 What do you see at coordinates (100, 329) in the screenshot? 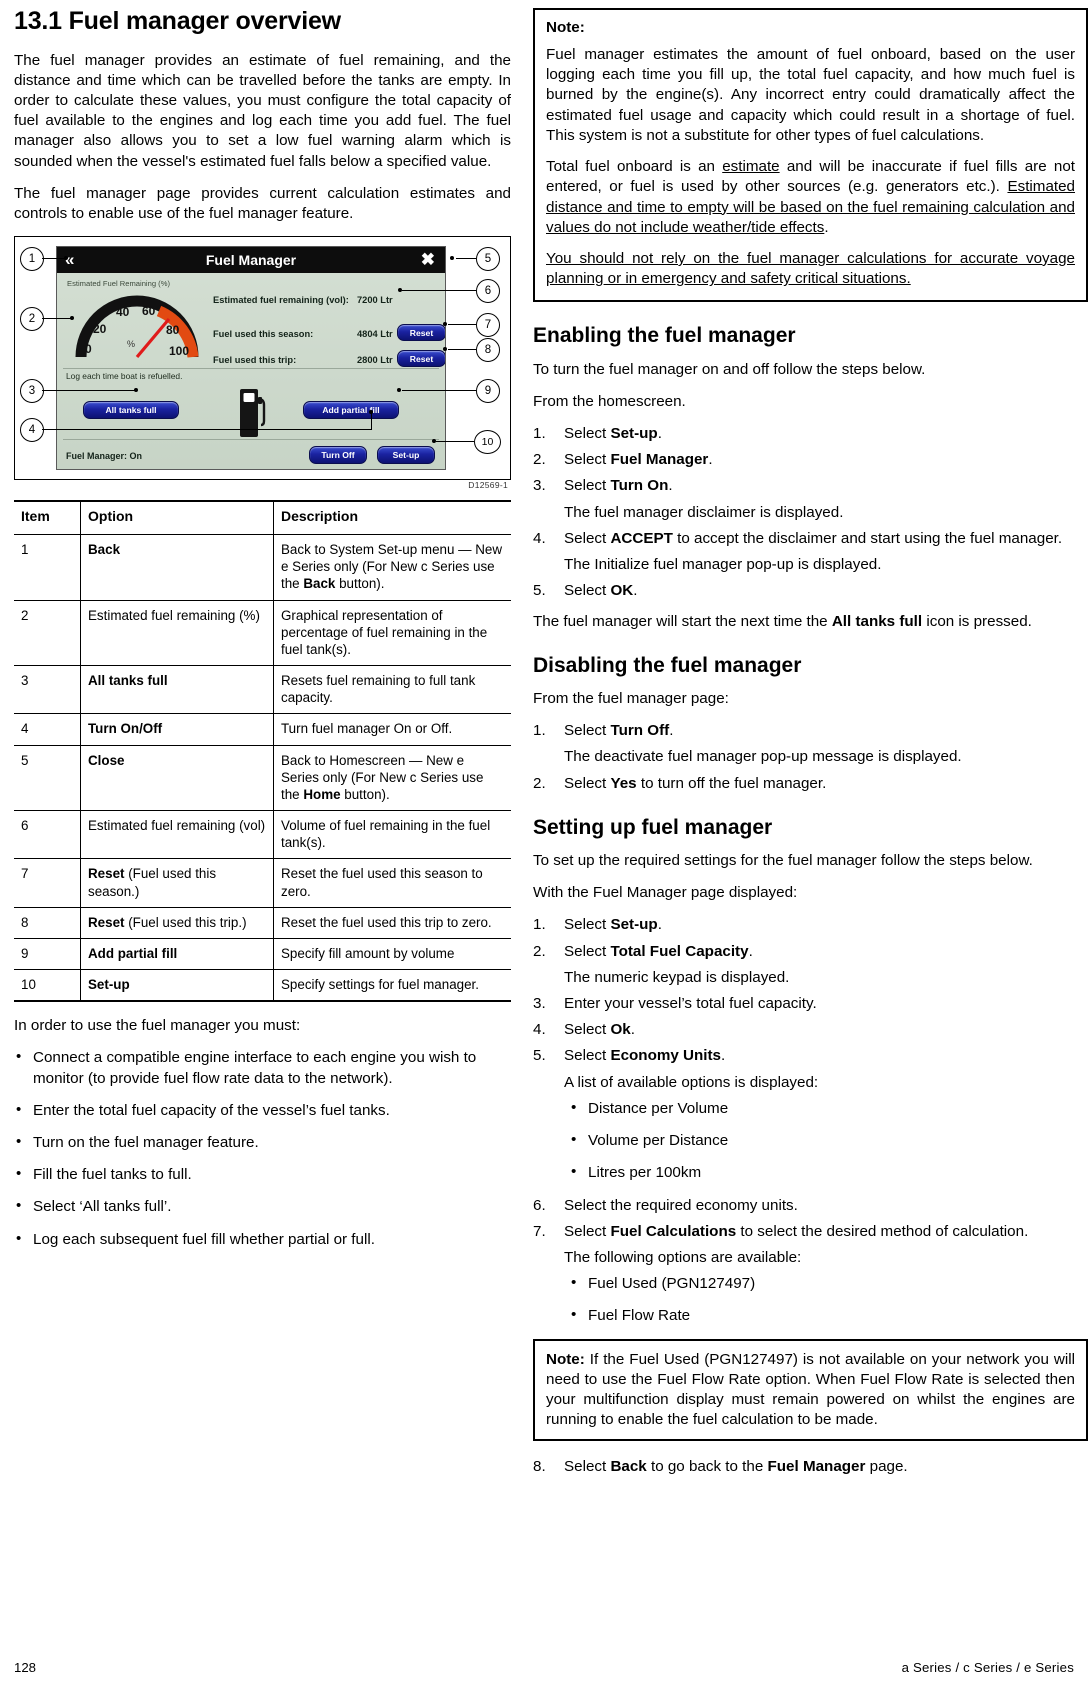
I see `svg-text: 20` at bounding box center [100, 329].